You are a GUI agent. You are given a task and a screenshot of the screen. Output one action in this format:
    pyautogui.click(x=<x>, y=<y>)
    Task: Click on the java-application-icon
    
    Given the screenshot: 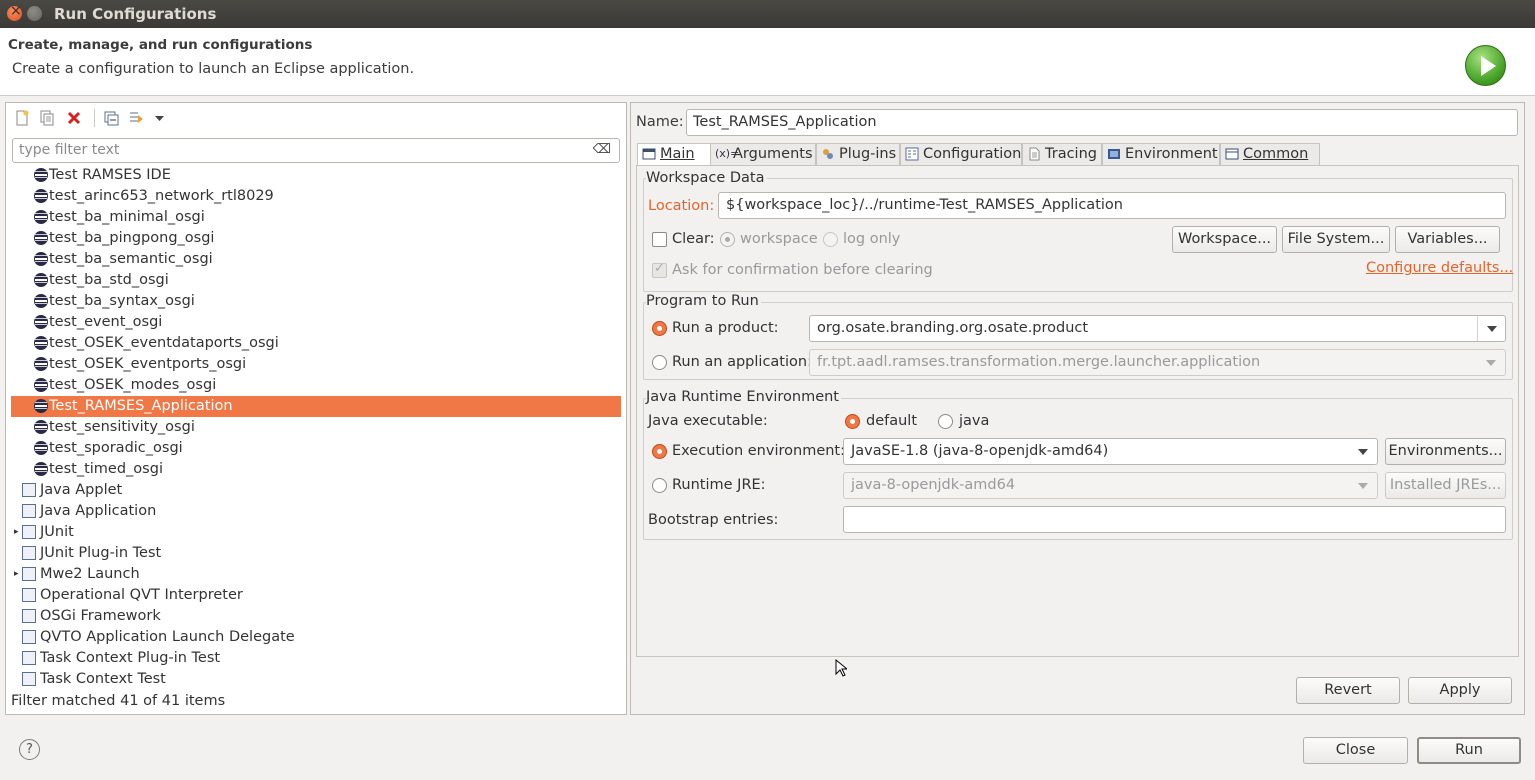 What is the action you would take?
    pyautogui.click(x=29, y=511)
    